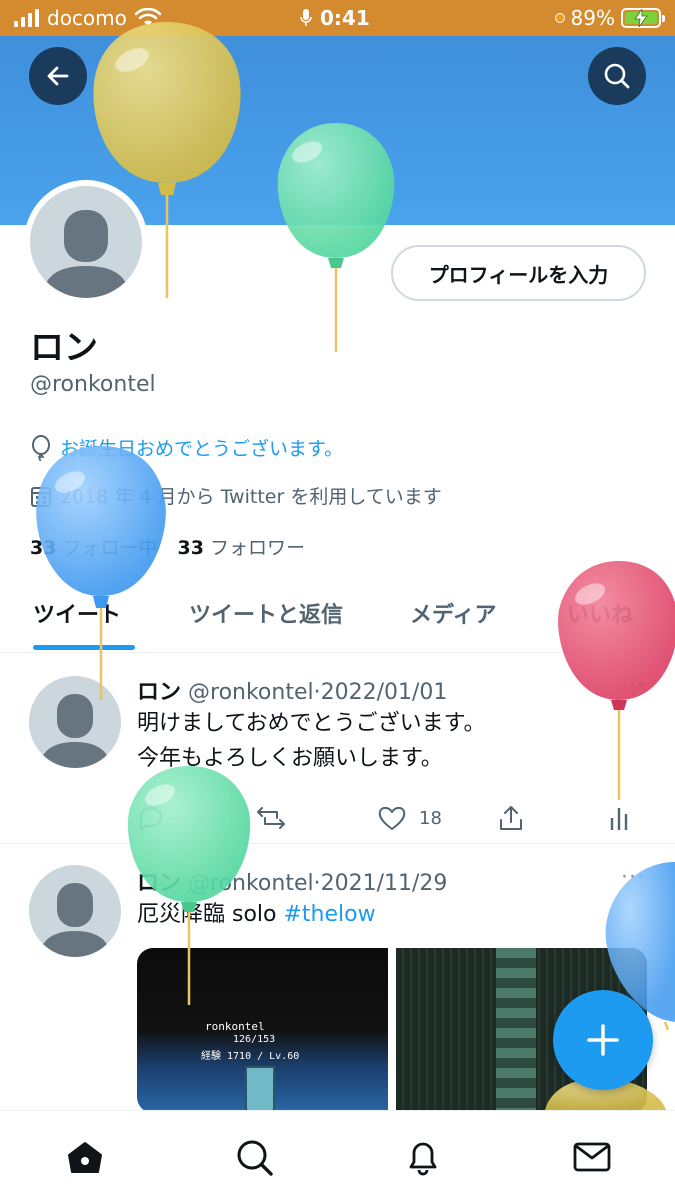  What do you see at coordinates (201, 447) in the screenshot?
I see `birthday-message: お誕生日おめでとうございます。` at bounding box center [201, 447].